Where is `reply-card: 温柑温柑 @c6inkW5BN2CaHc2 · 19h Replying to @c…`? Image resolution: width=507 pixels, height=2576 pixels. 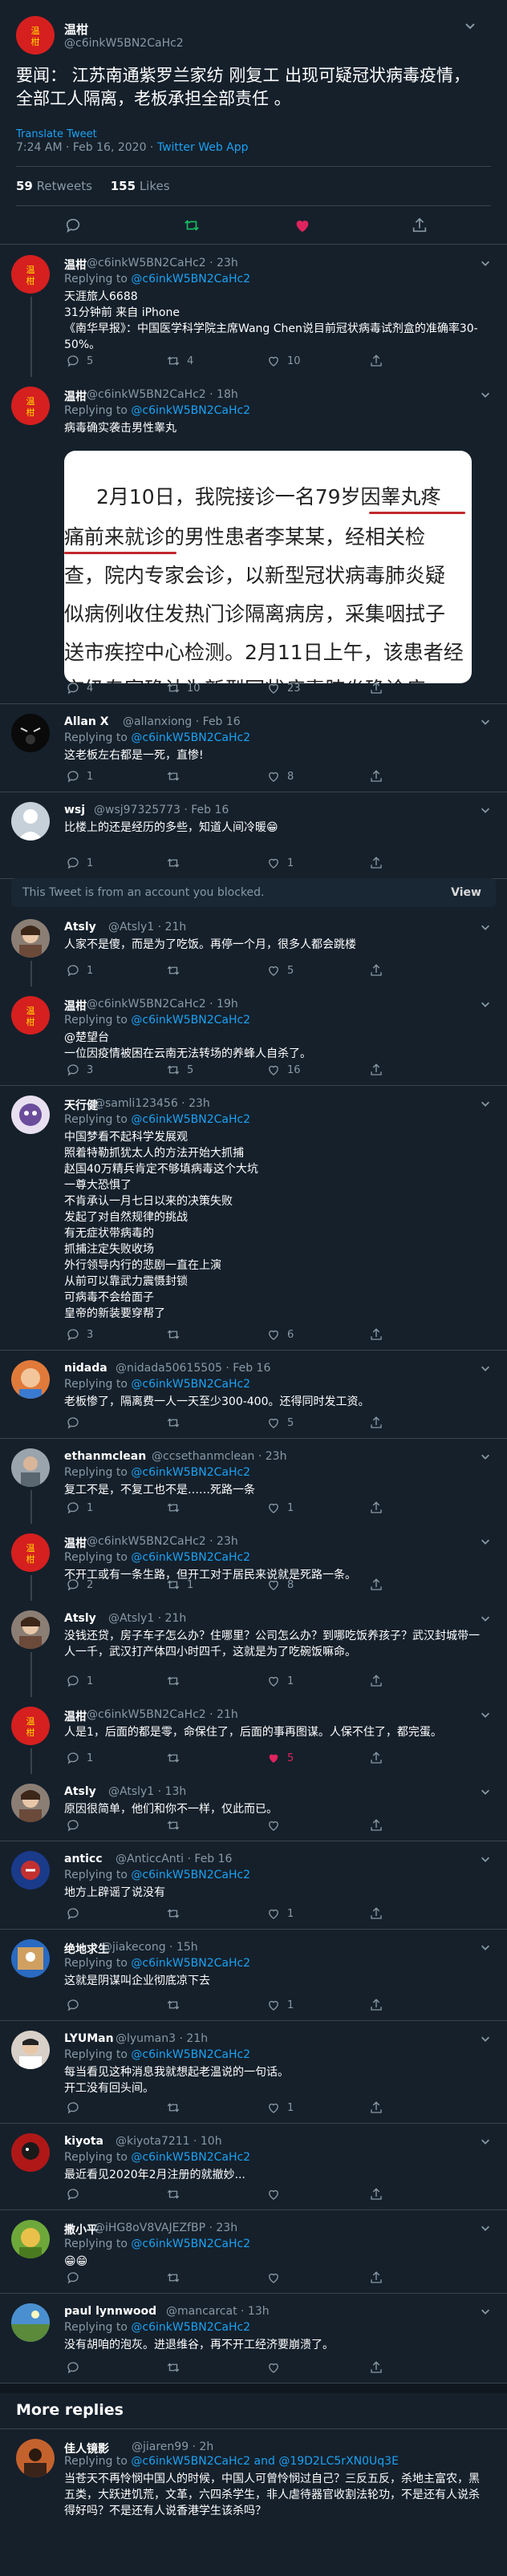 reply-card: 温柑温柑 @c6inkW5BN2CaHc2 · 19h Replying to @c… is located at coordinates (253, 1036).